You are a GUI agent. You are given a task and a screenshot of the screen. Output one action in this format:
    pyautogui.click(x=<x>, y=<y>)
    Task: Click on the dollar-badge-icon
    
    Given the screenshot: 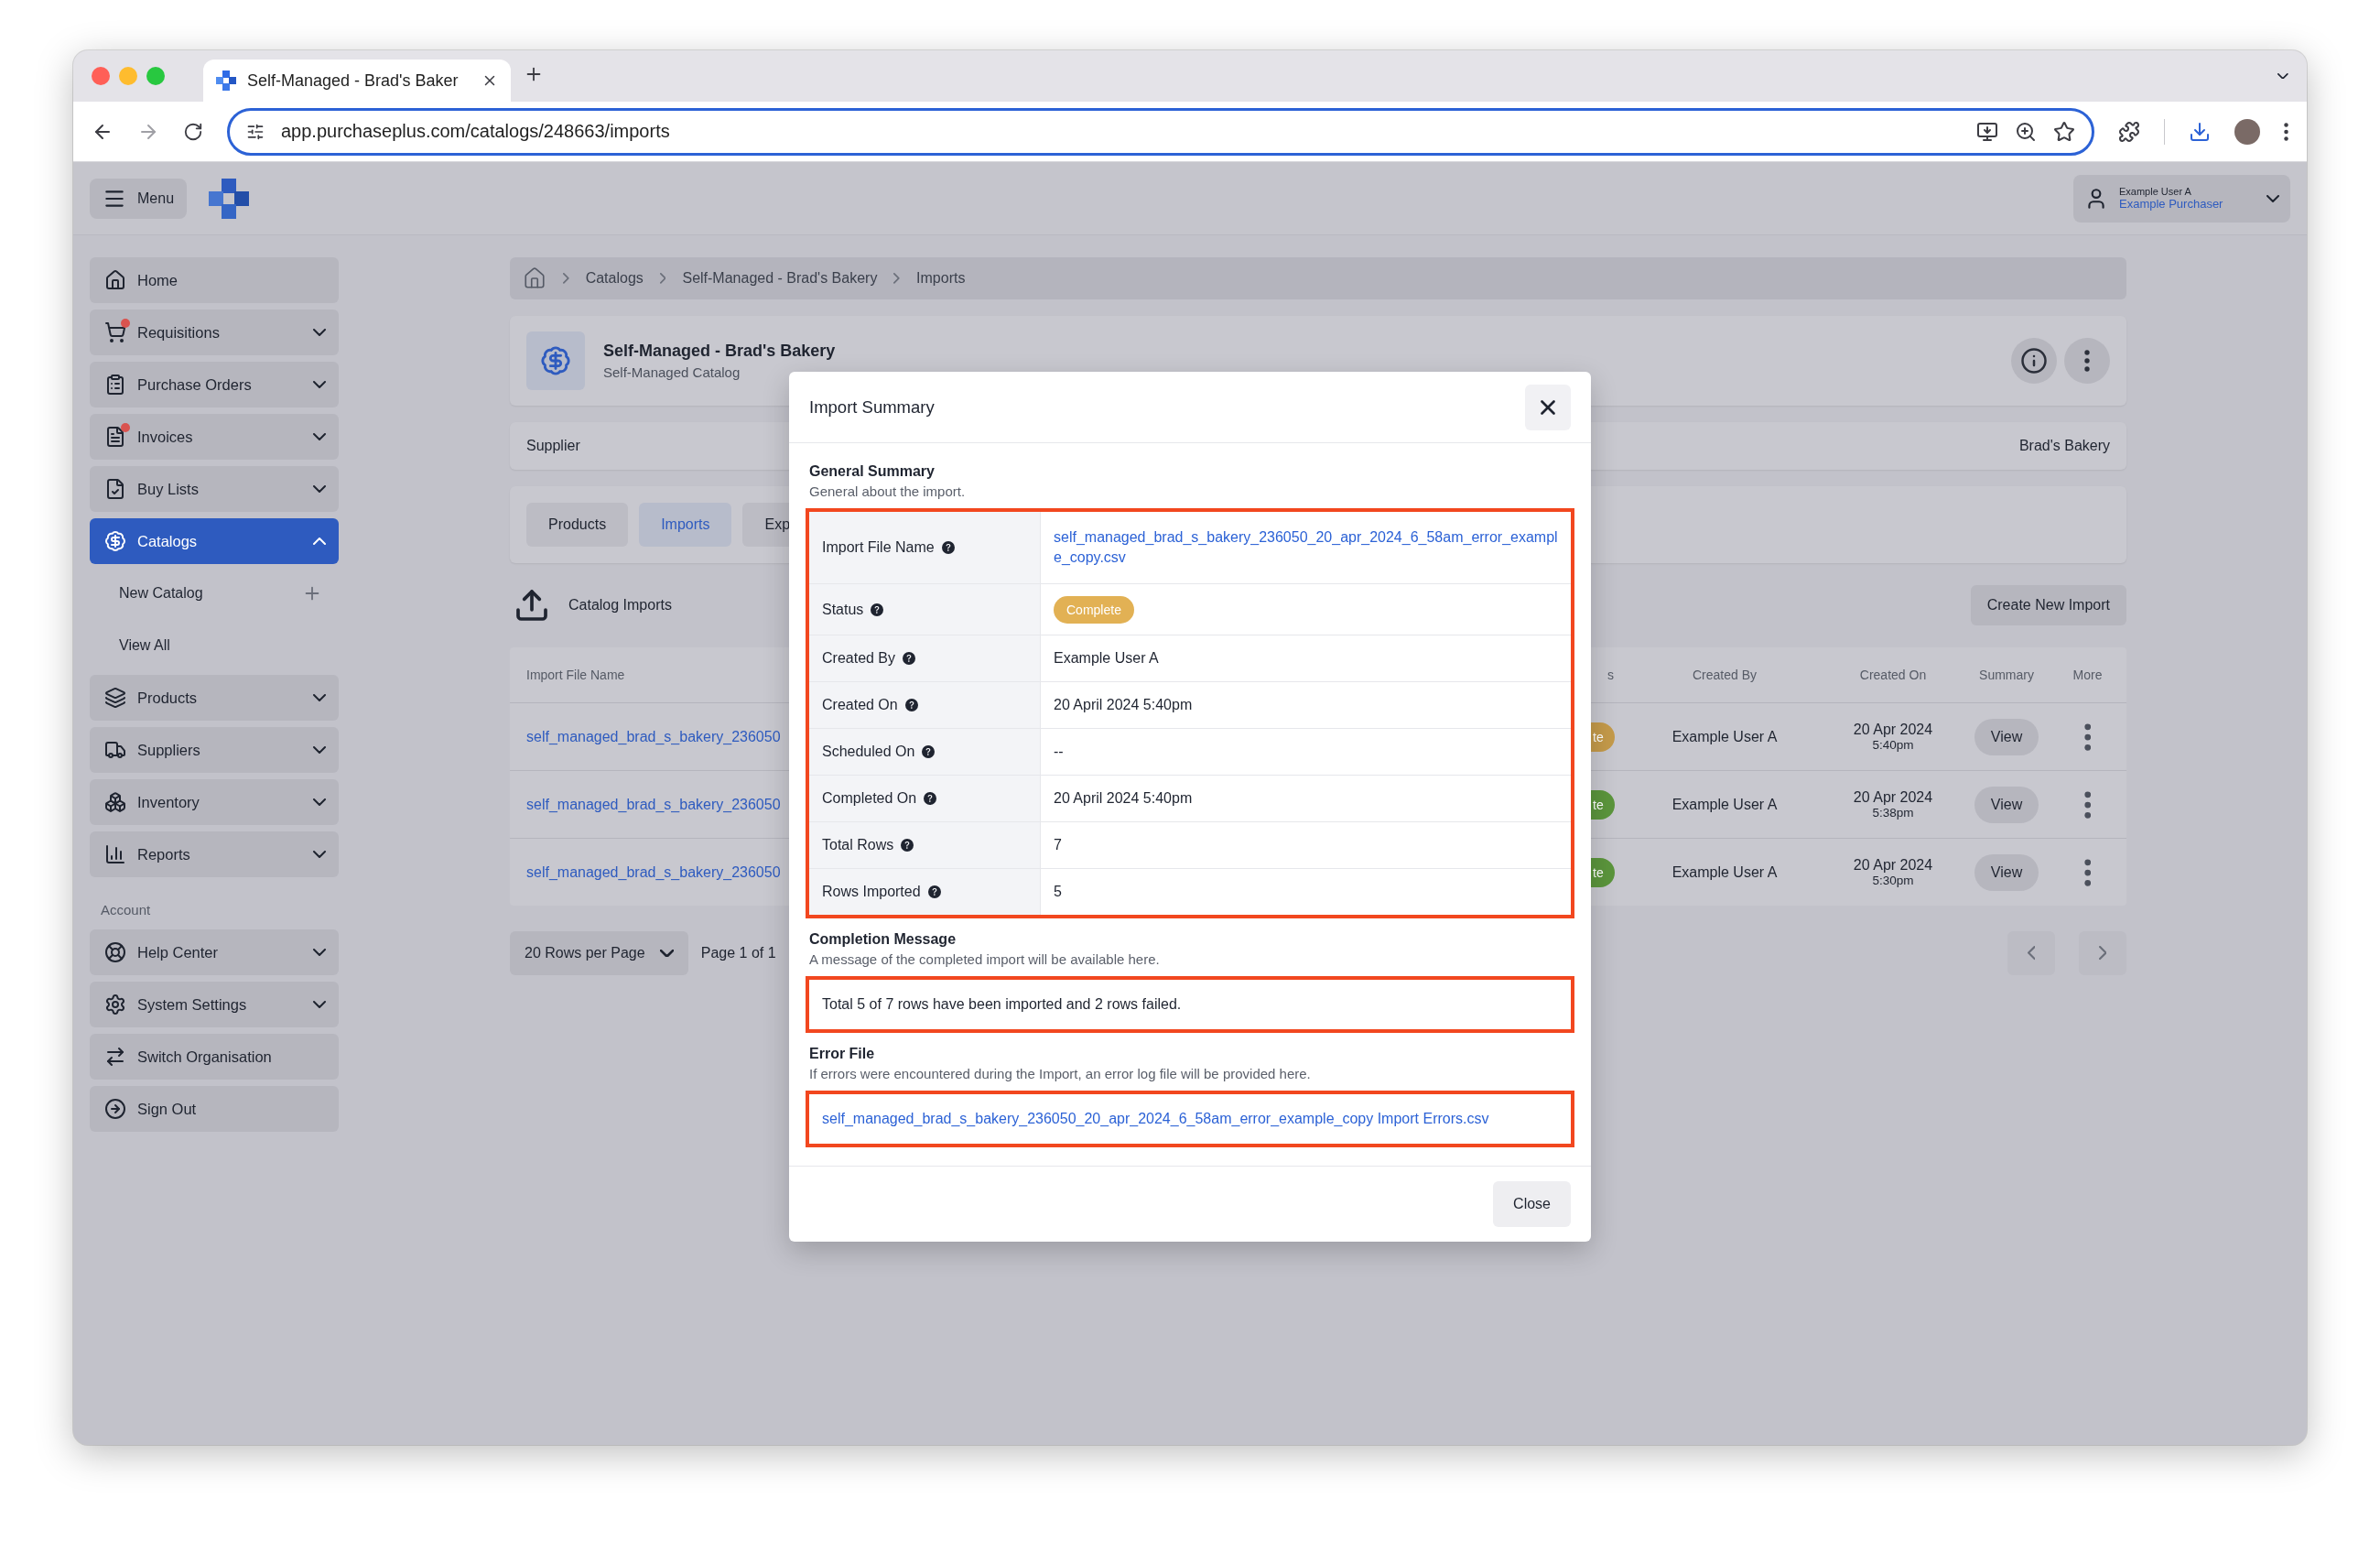 What is the action you would take?
    pyautogui.click(x=555, y=360)
    